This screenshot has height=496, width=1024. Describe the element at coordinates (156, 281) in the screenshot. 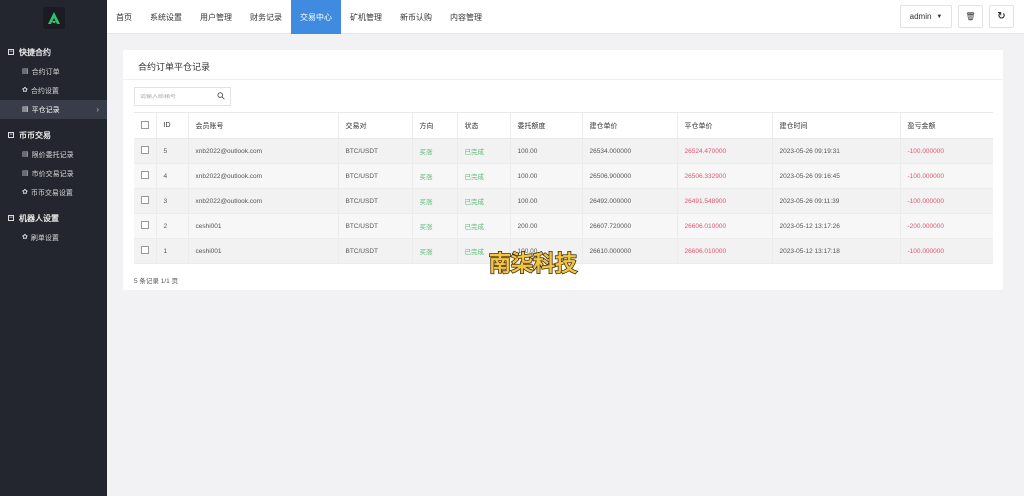

I see `pagination-info: 5 条记录 1/1 页` at that location.